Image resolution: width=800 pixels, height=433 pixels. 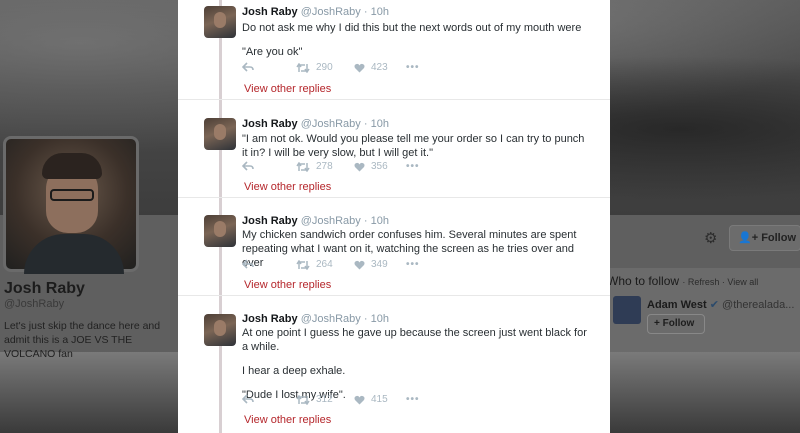 I want to click on tweet-actions: 264 349 •••, so click(x=342, y=267).